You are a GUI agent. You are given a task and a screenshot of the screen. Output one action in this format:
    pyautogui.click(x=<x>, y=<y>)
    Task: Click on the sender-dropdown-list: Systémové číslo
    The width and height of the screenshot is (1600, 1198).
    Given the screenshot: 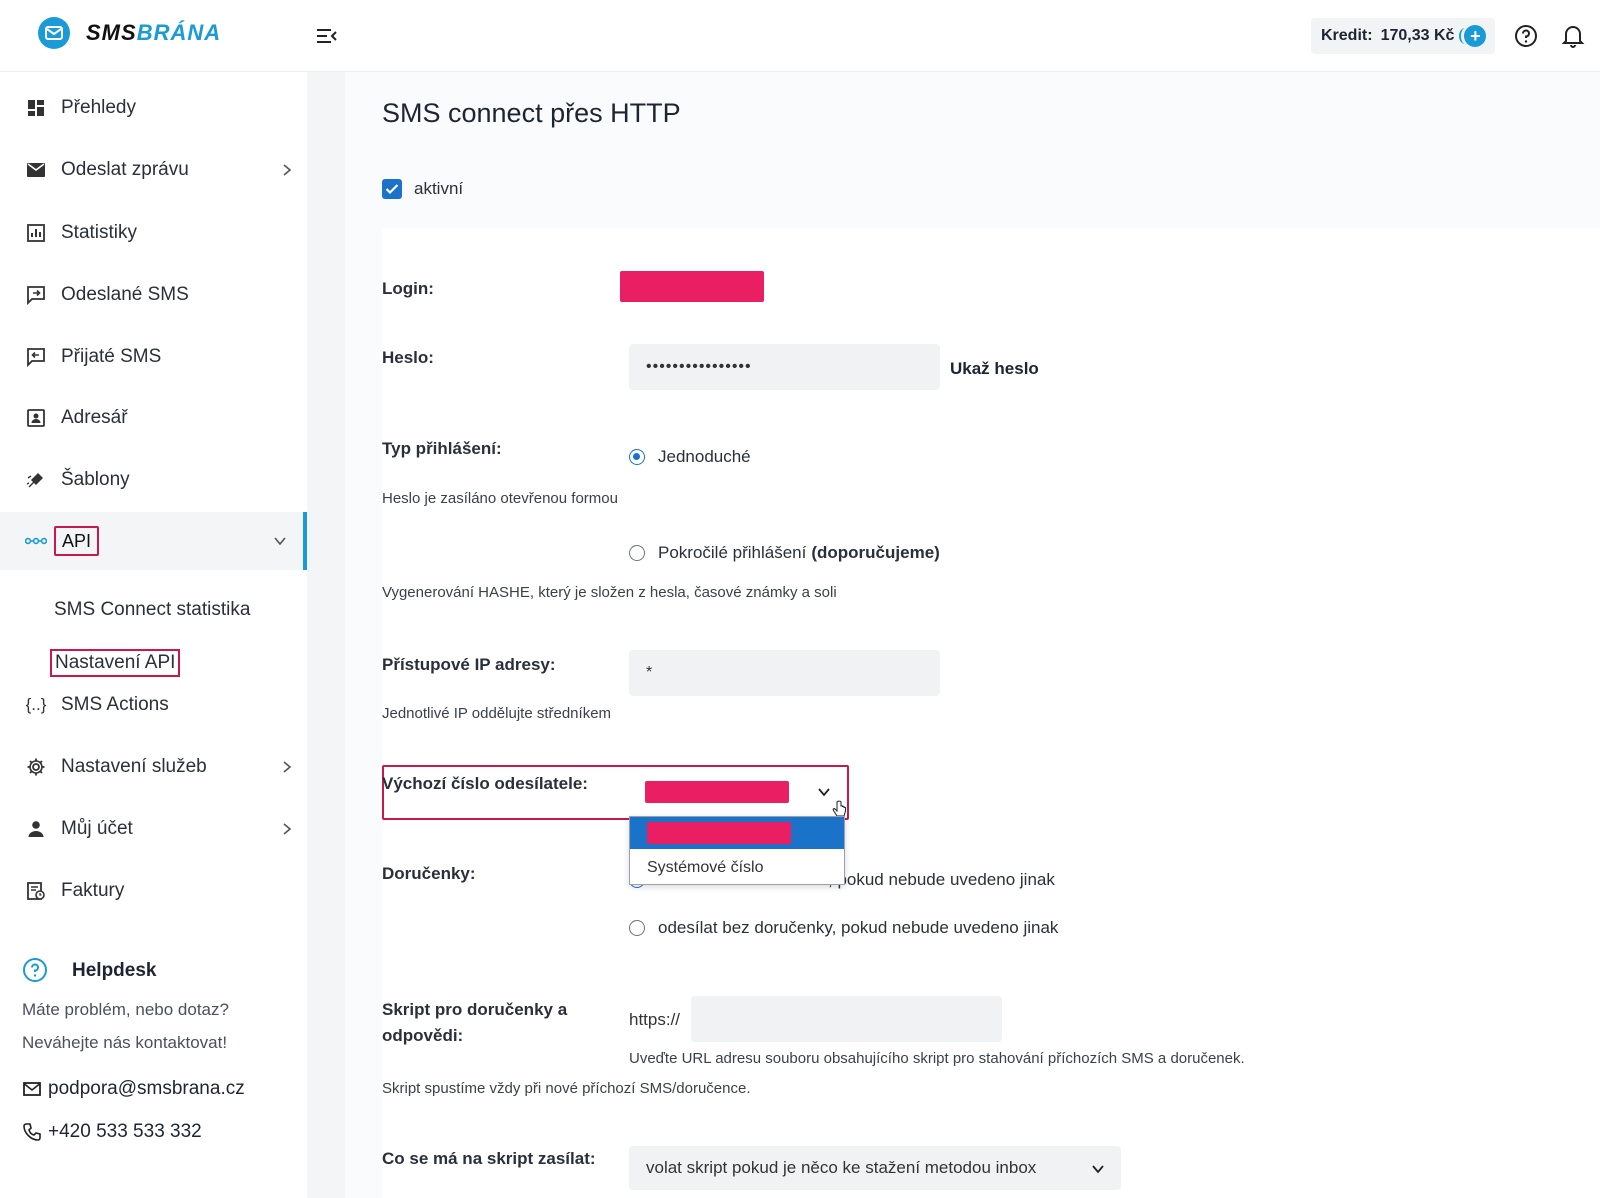 What is the action you would take?
    pyautogui.click(x=737, y=850)
    